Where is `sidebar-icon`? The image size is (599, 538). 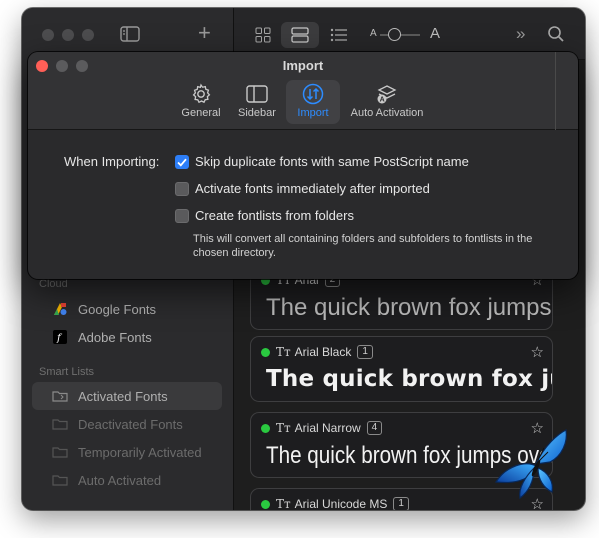 sidebar-icon is located at coordinates (257, 94).